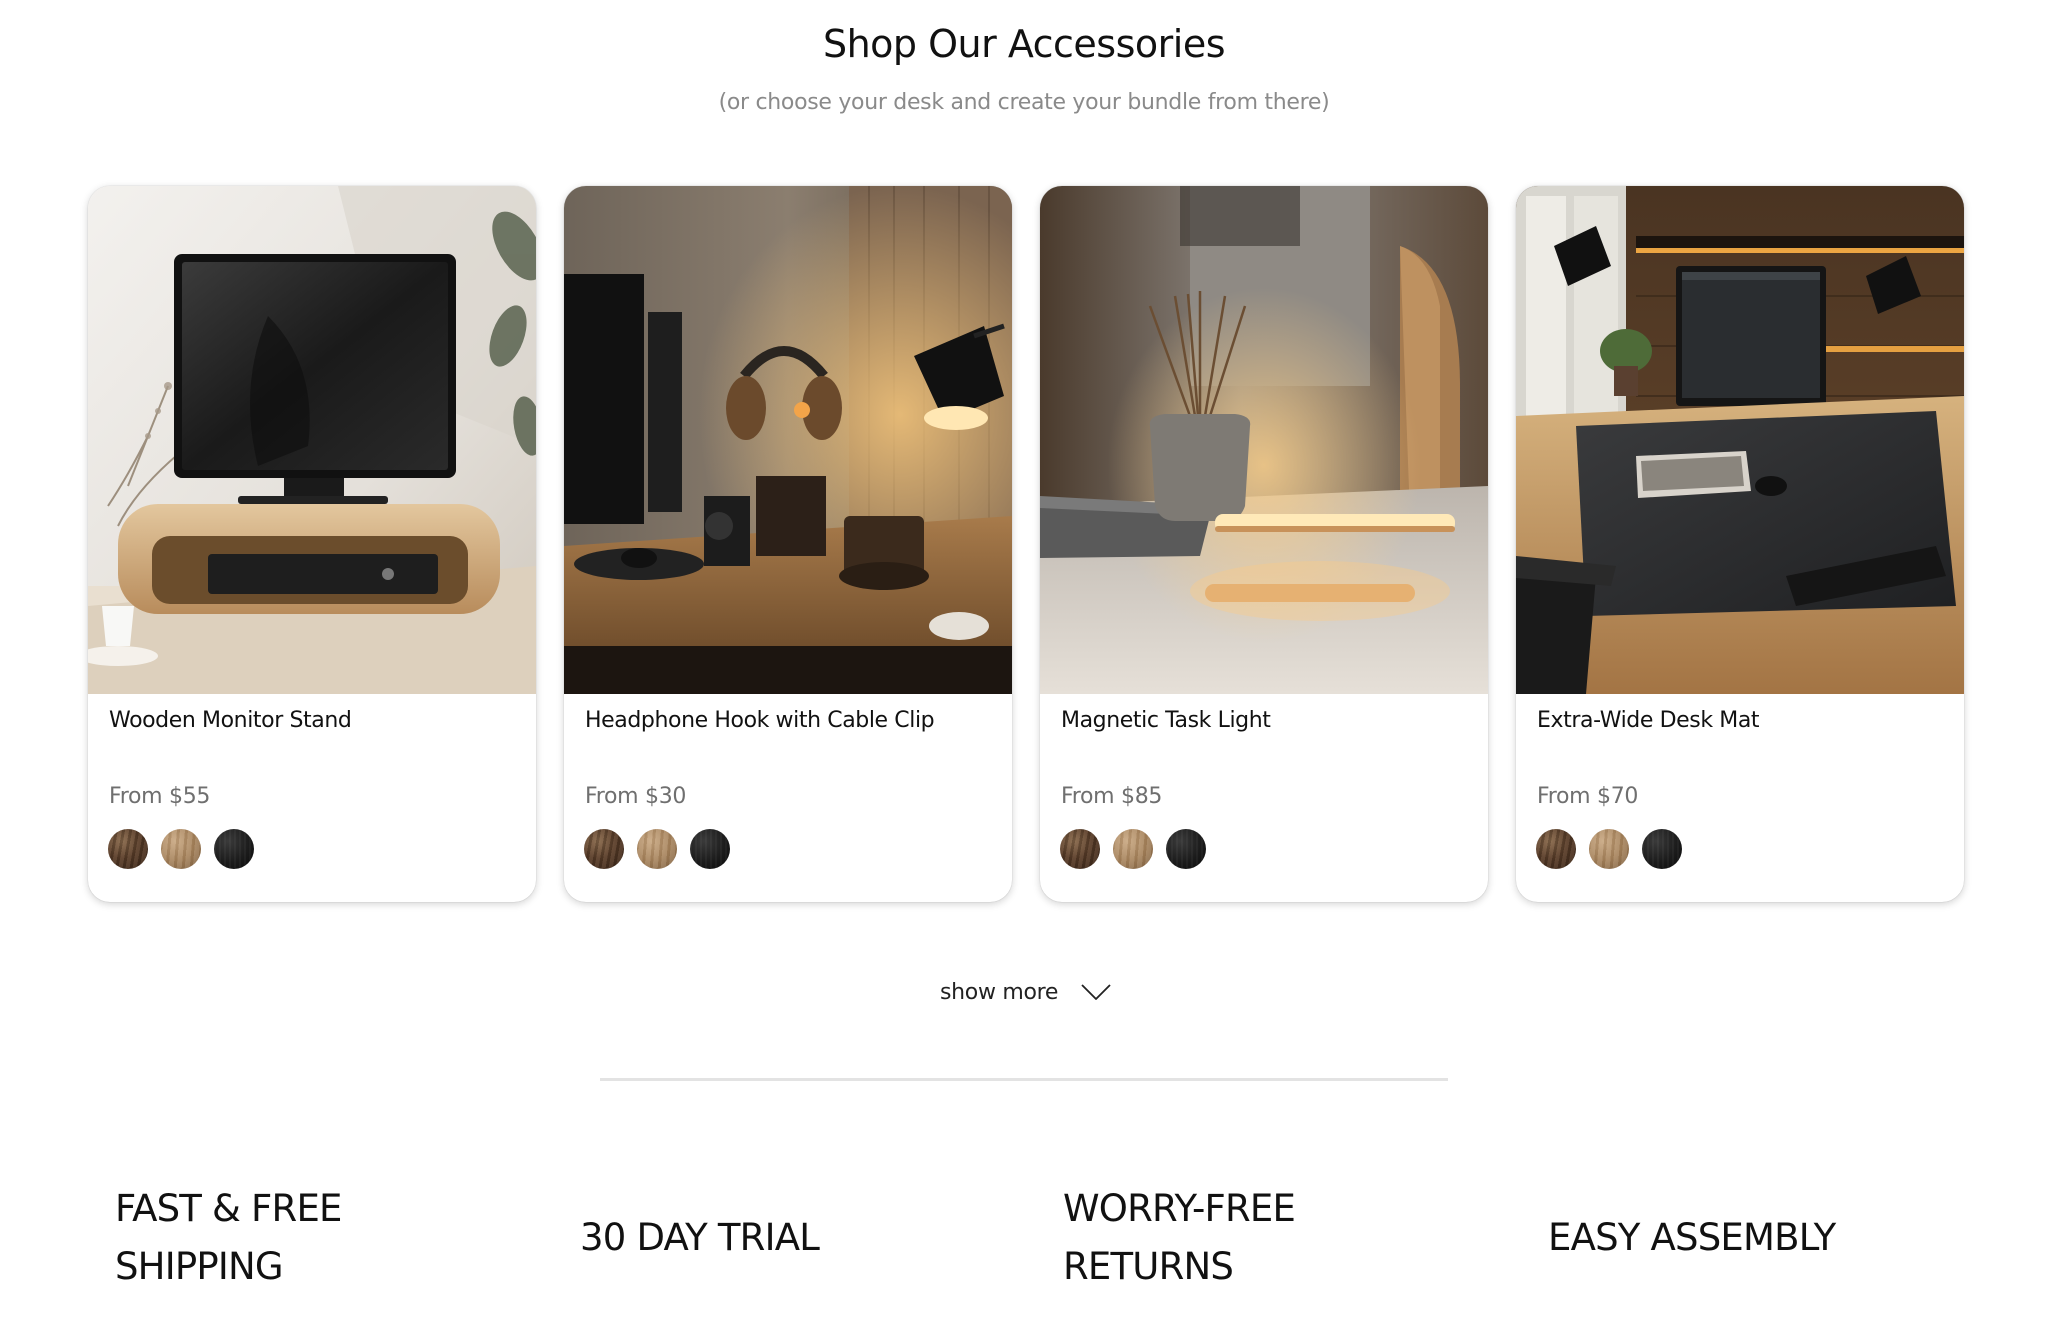 The height and width of the screenshot is (1324, 2048). Describe the element at coordinates (636, 796) in the screenshot. I see `product-price: From $30` at that location.